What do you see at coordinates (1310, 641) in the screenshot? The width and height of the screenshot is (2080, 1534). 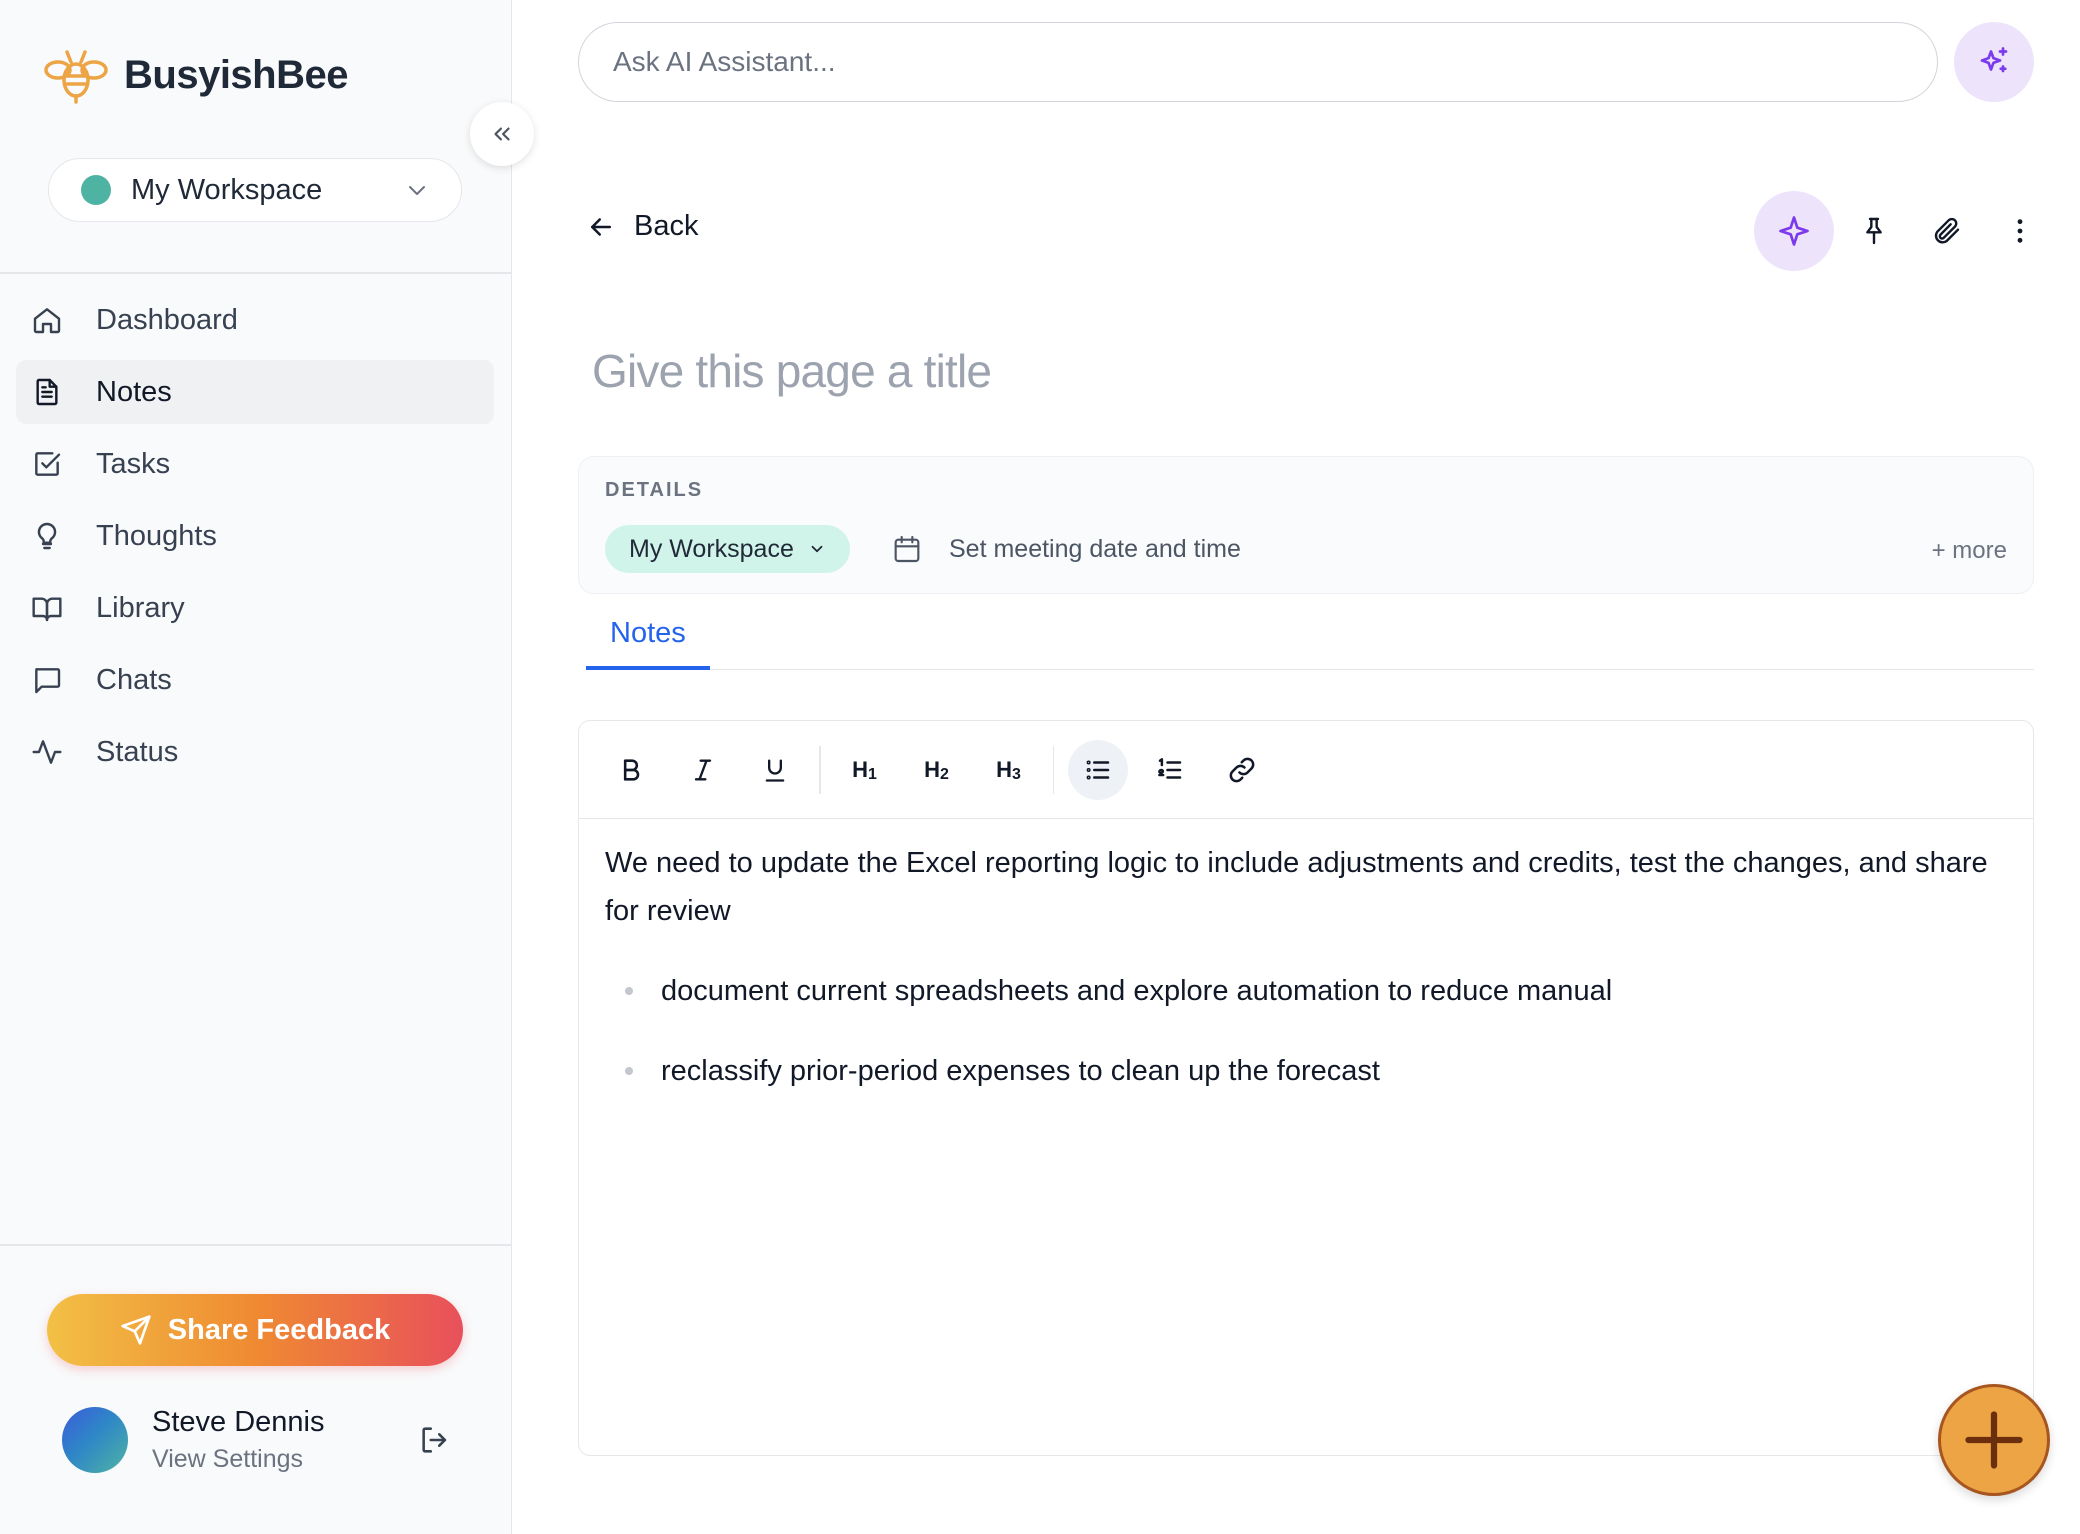 I see `tab-bar: Notes` at bounding box center [1310, 641].